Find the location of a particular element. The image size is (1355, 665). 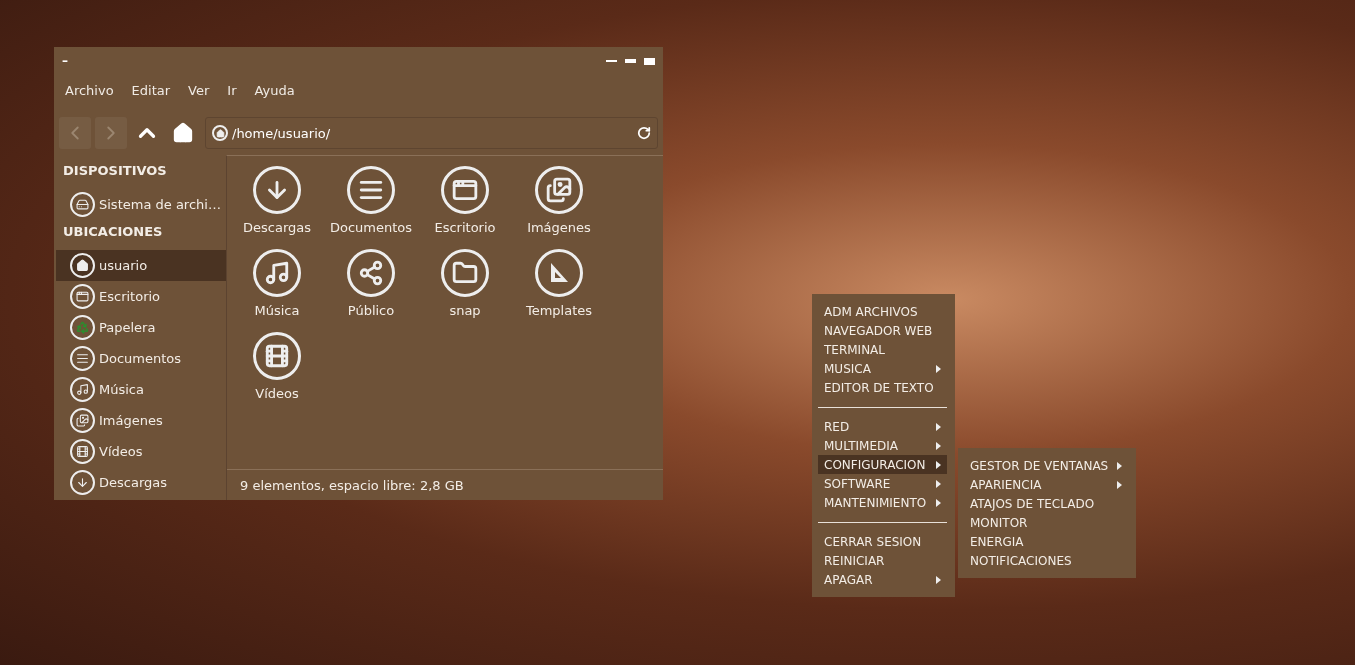

sidebar-item: Descargas is located at coordinates (141, 482).